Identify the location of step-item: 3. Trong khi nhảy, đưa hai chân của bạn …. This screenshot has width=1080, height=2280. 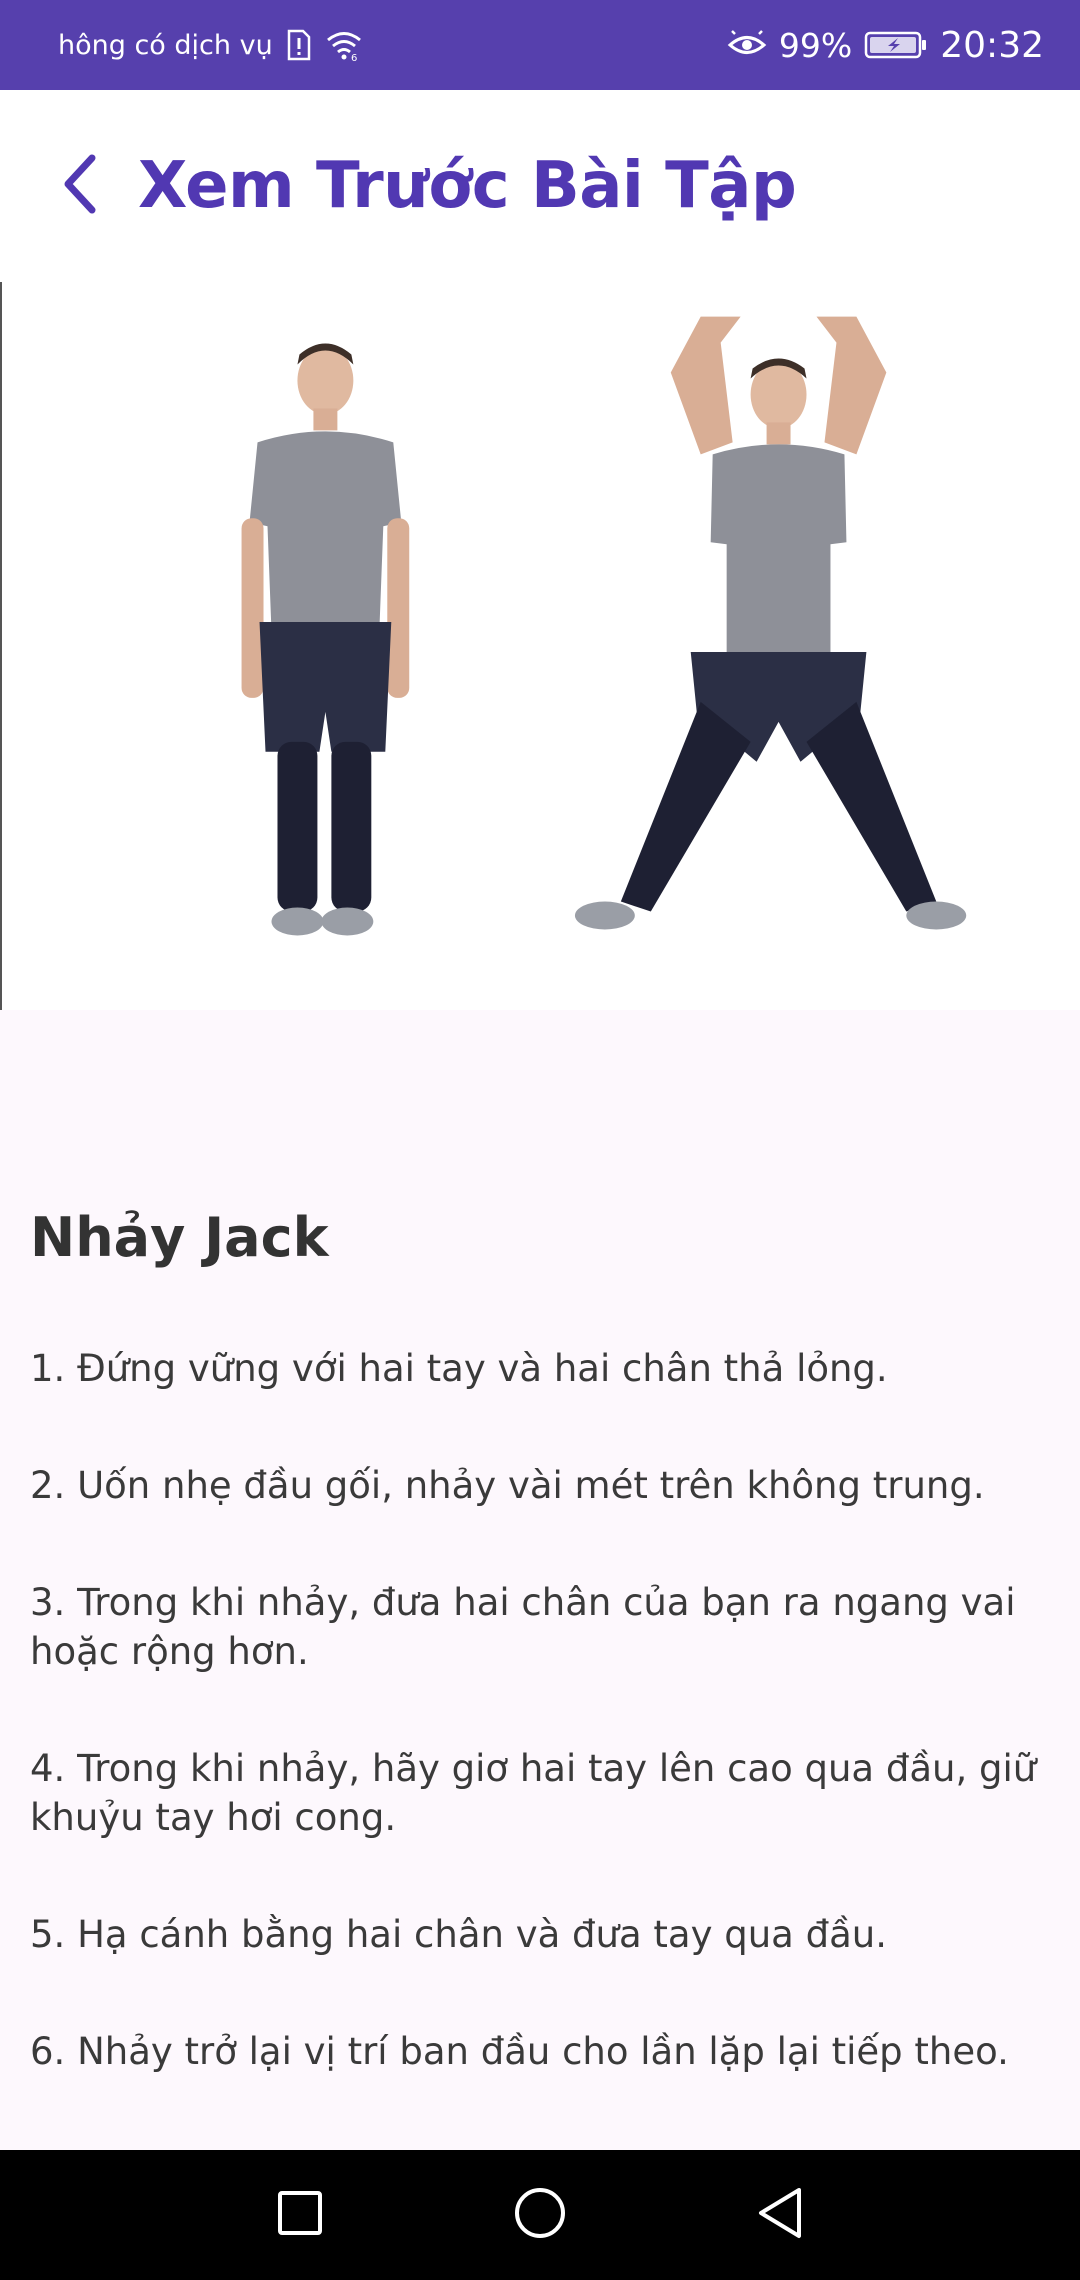
(523, 1627).